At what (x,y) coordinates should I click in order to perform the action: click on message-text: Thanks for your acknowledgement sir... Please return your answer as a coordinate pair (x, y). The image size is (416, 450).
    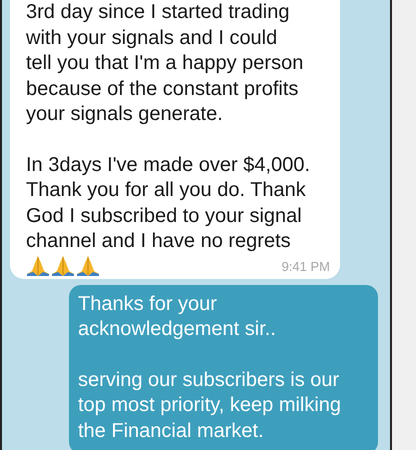
    Looking at the image, I should click on (177, 317).